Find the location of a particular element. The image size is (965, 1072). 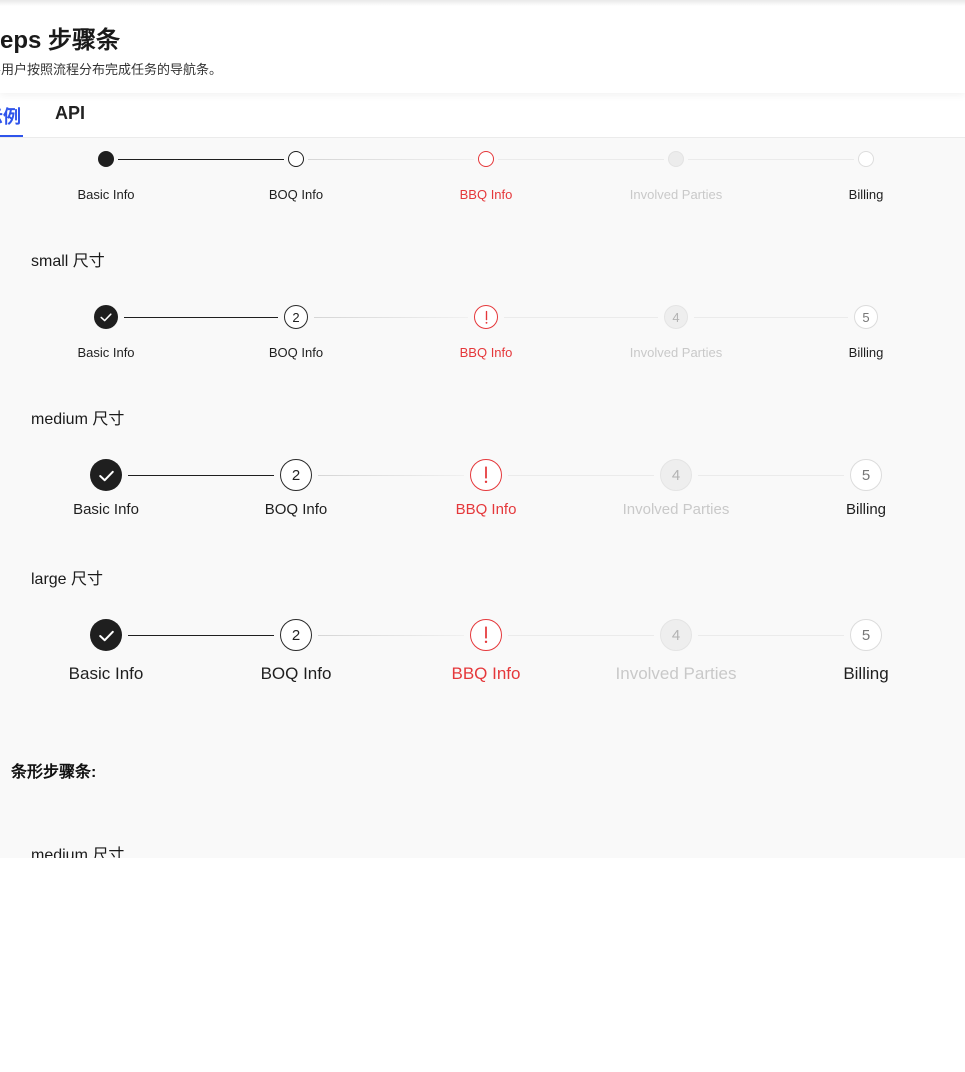

tab-api: API is located at coordinates (70, 113).